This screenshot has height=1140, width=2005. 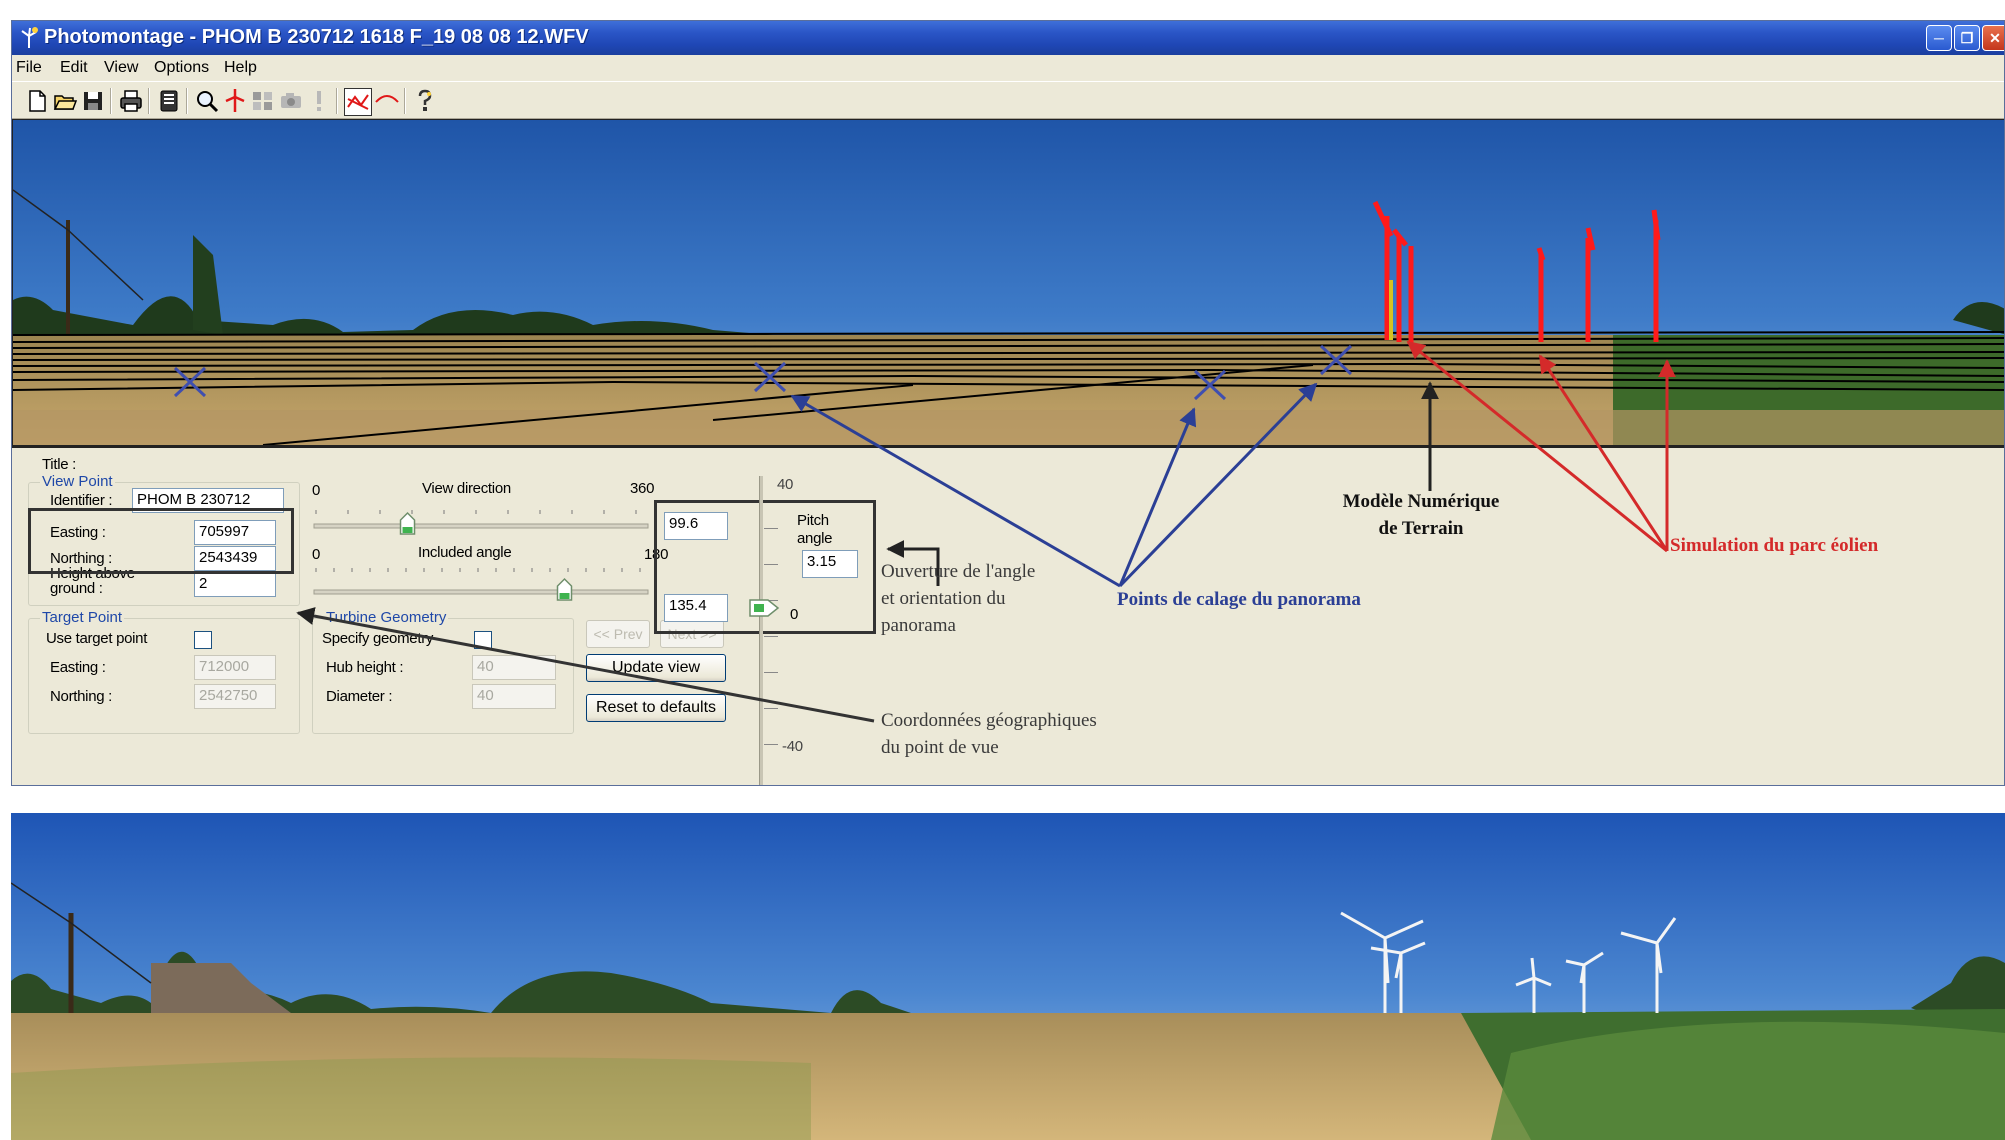 I want to click on annotation-ouverture-line2: et orientation du, so click(x=943, y=598).